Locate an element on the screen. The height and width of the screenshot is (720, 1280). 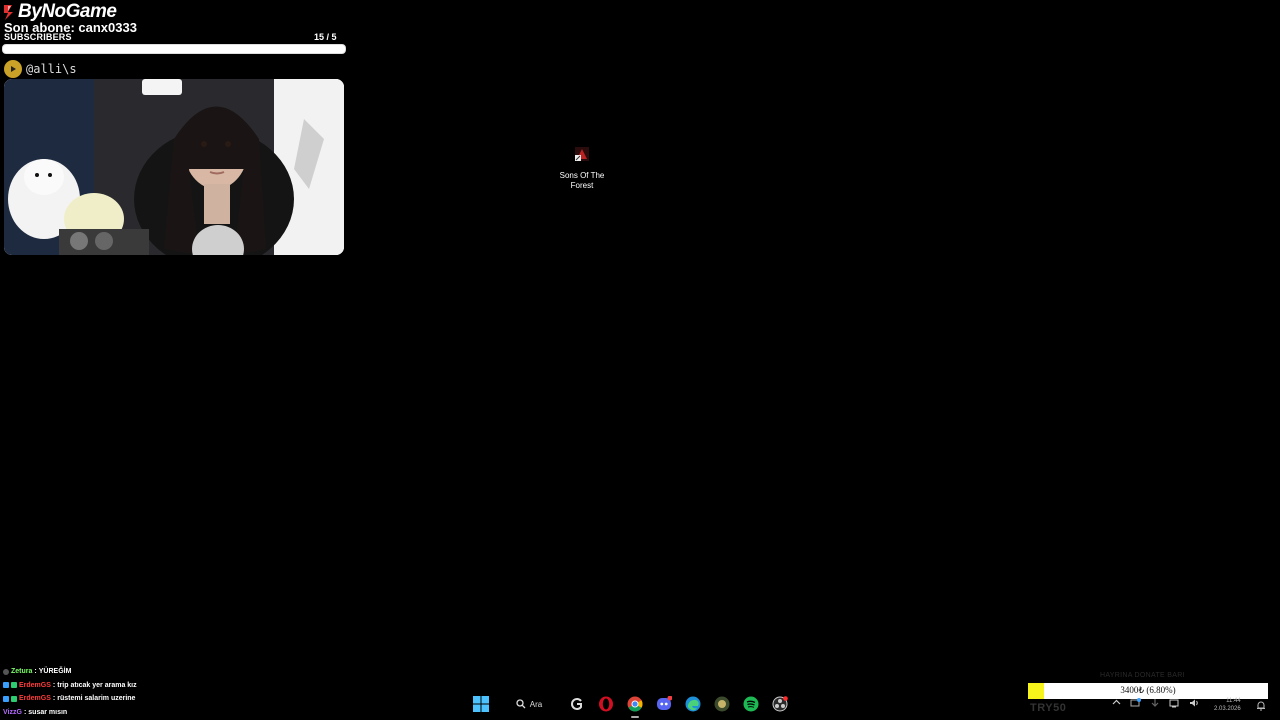
windows-start-icon is located at coordinates (481, 704).